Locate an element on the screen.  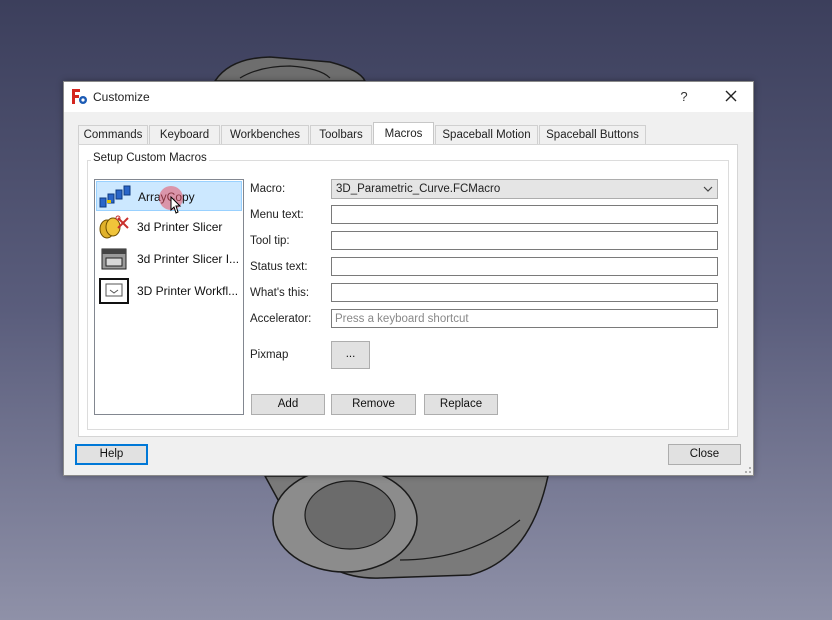
printer-workflow-icon is located at coordinates (114, 291).